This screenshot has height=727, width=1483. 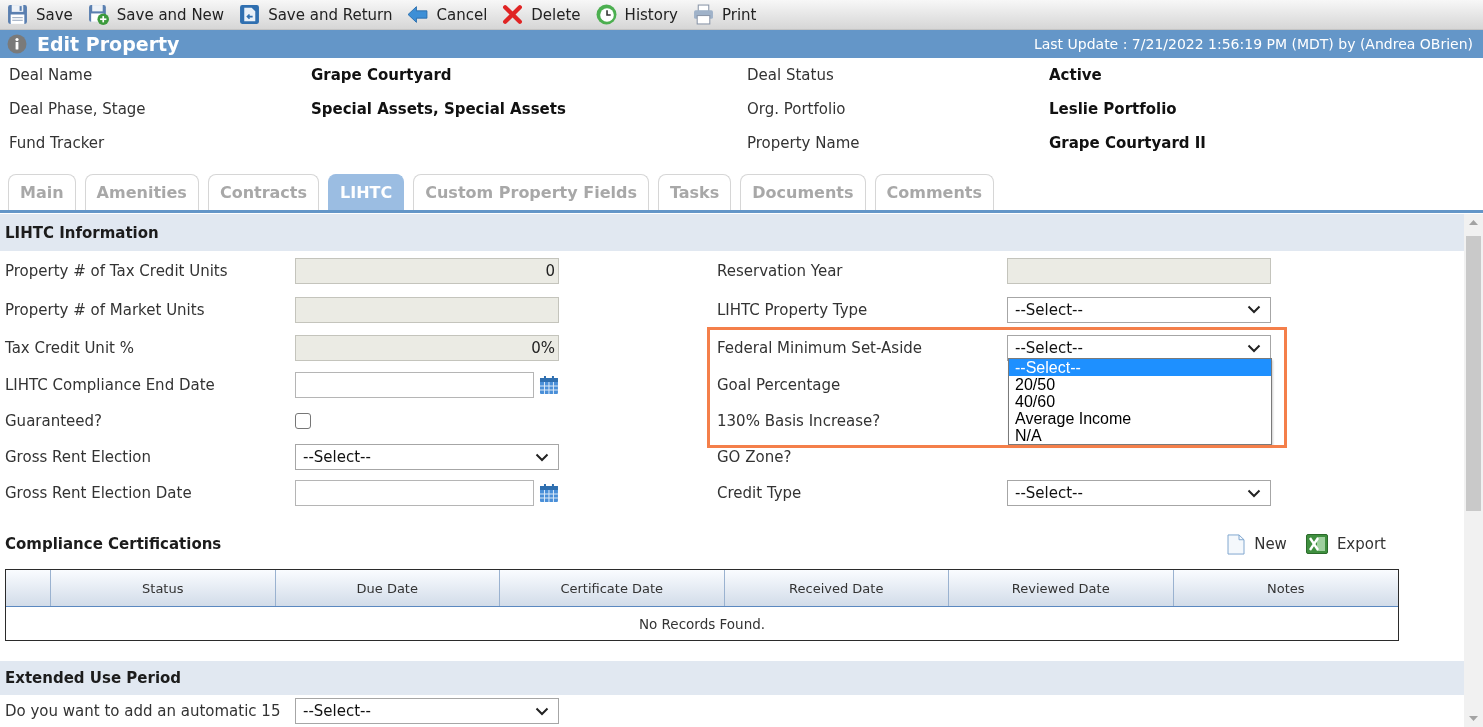 What do you see at coordinates (98, 493) in the screenshot?
I see `field-label: Gross Rent Election Date` at bounding box center [98, 493].